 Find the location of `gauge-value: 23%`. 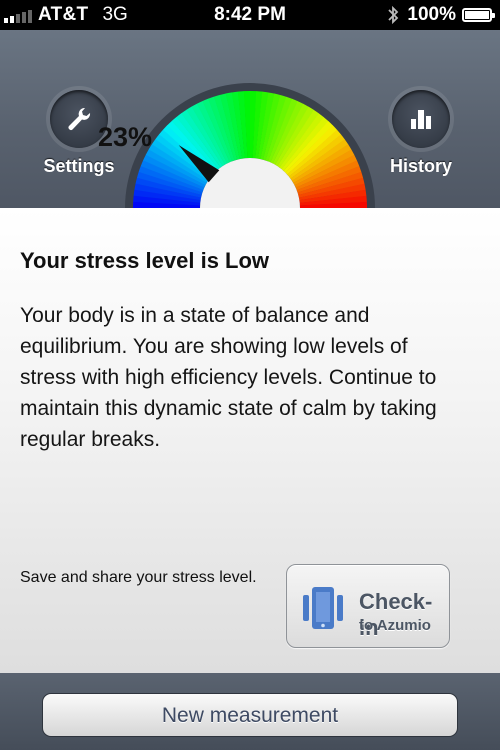

gauge-value: 23% is located at coordinates (125, 137).